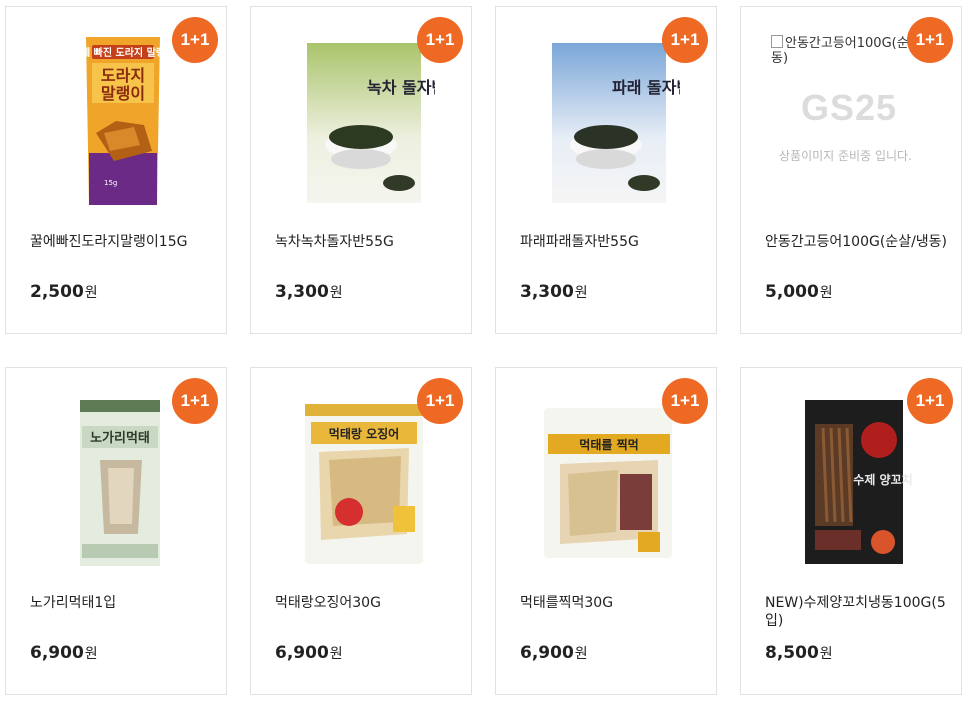 The image size is (970, 703). What do you see at coordinates (856, 242) in the screenshot?
I see `product-name: 안동간고등어100G(순살/냉동)` at bounding box center [856, 242].